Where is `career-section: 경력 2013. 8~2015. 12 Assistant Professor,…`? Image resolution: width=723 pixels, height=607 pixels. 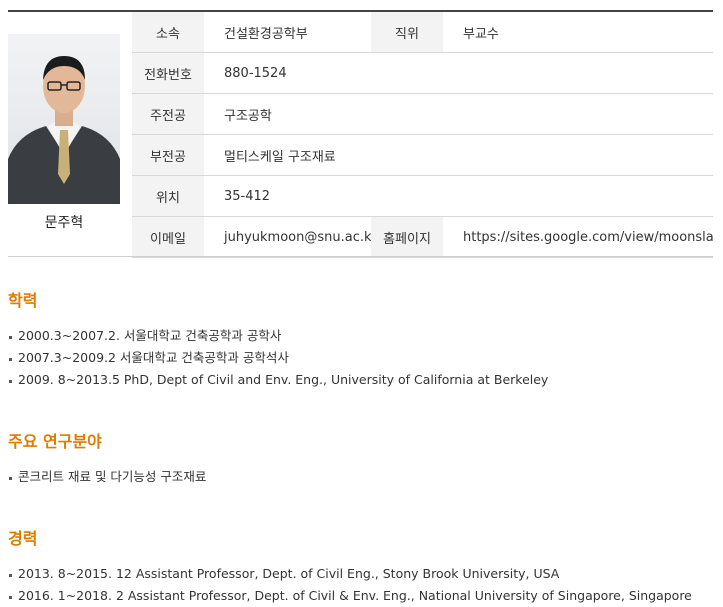
career-section: 경력 2013. 8~2015. 12 Assistant Professor,… is located at coordinates (360, 566).